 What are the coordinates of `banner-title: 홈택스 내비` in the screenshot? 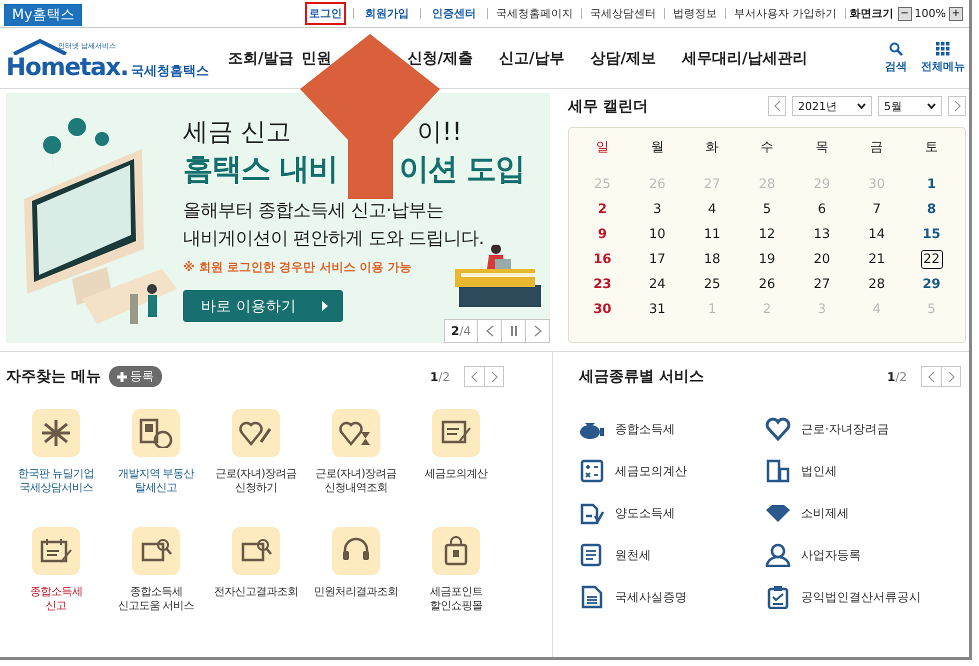 It's located at (260, 170).